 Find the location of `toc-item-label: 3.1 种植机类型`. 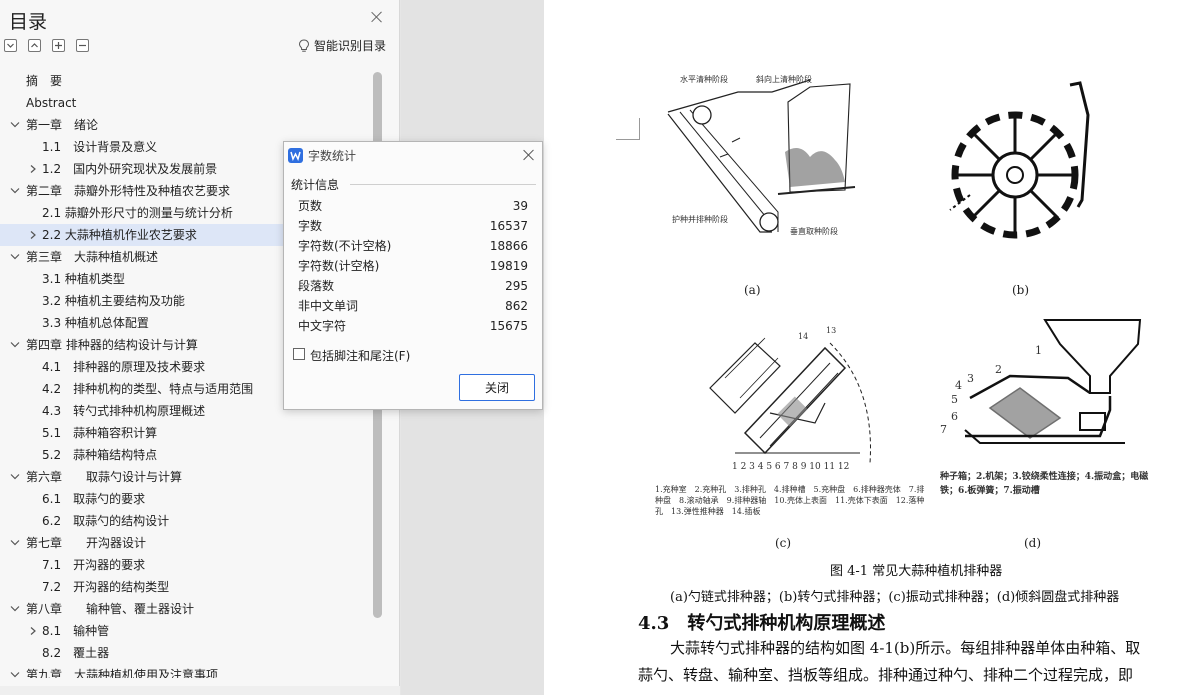

toc-item-label: 3.1 种植机类型 is located at coordinates (83, 279).